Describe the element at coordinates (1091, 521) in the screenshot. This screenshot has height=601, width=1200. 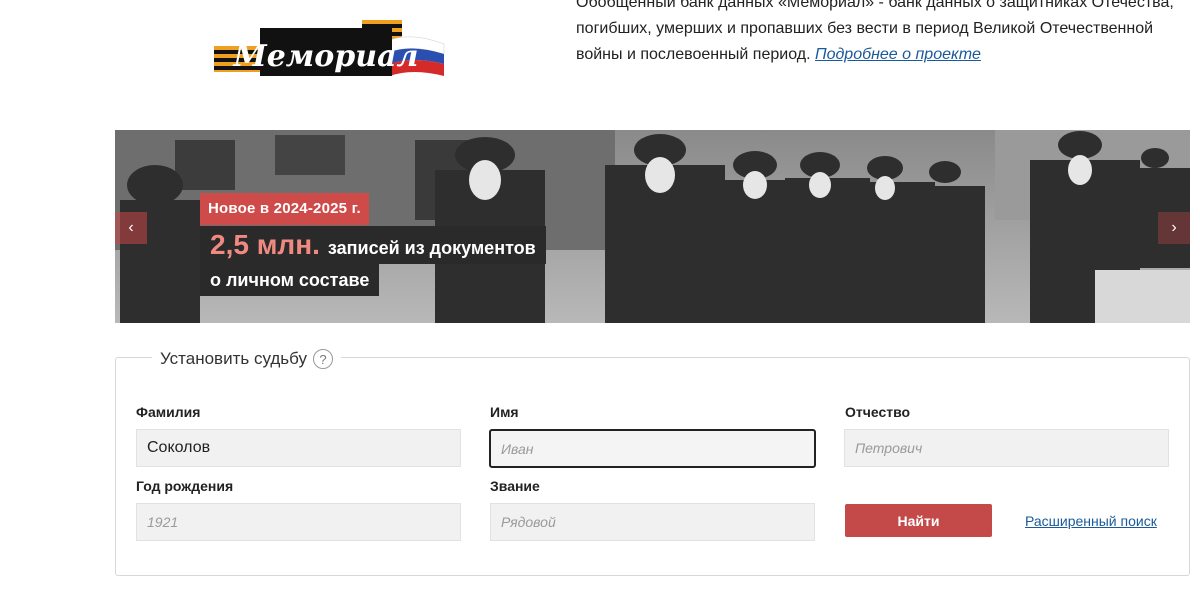
I see `advanced-search-link: Расширенный поиск` at that location.